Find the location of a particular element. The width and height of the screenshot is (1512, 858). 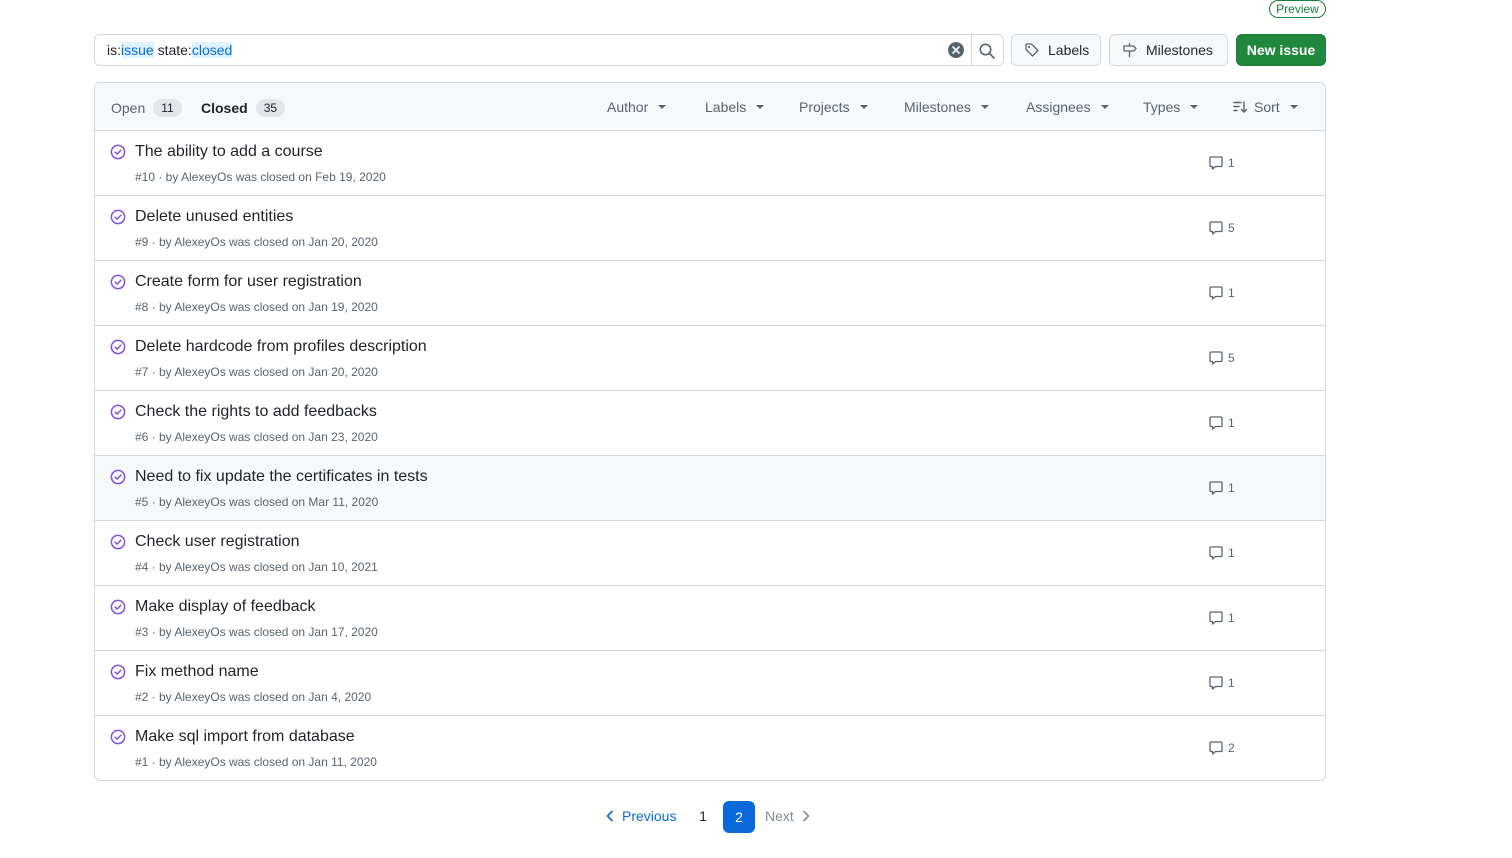

milestone-icon is located at coordinates (1130, 50).